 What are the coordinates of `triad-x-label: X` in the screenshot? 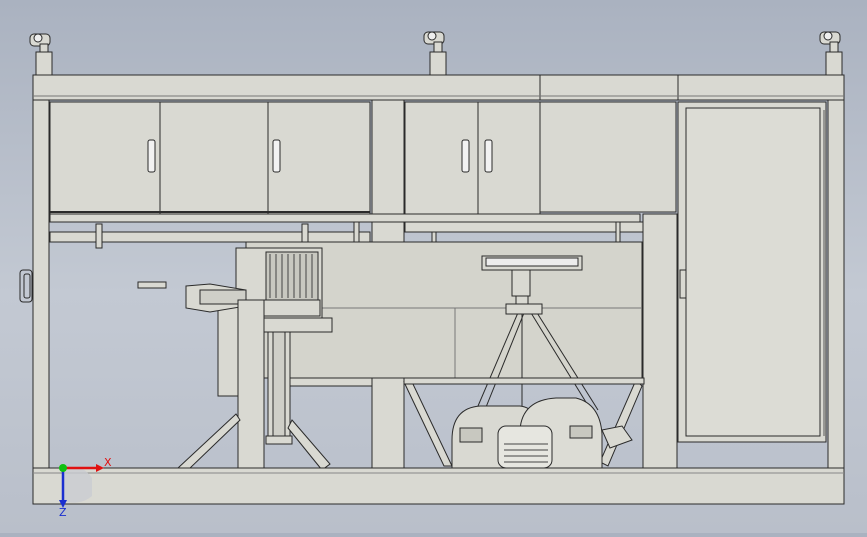 It's located at (108, 462).